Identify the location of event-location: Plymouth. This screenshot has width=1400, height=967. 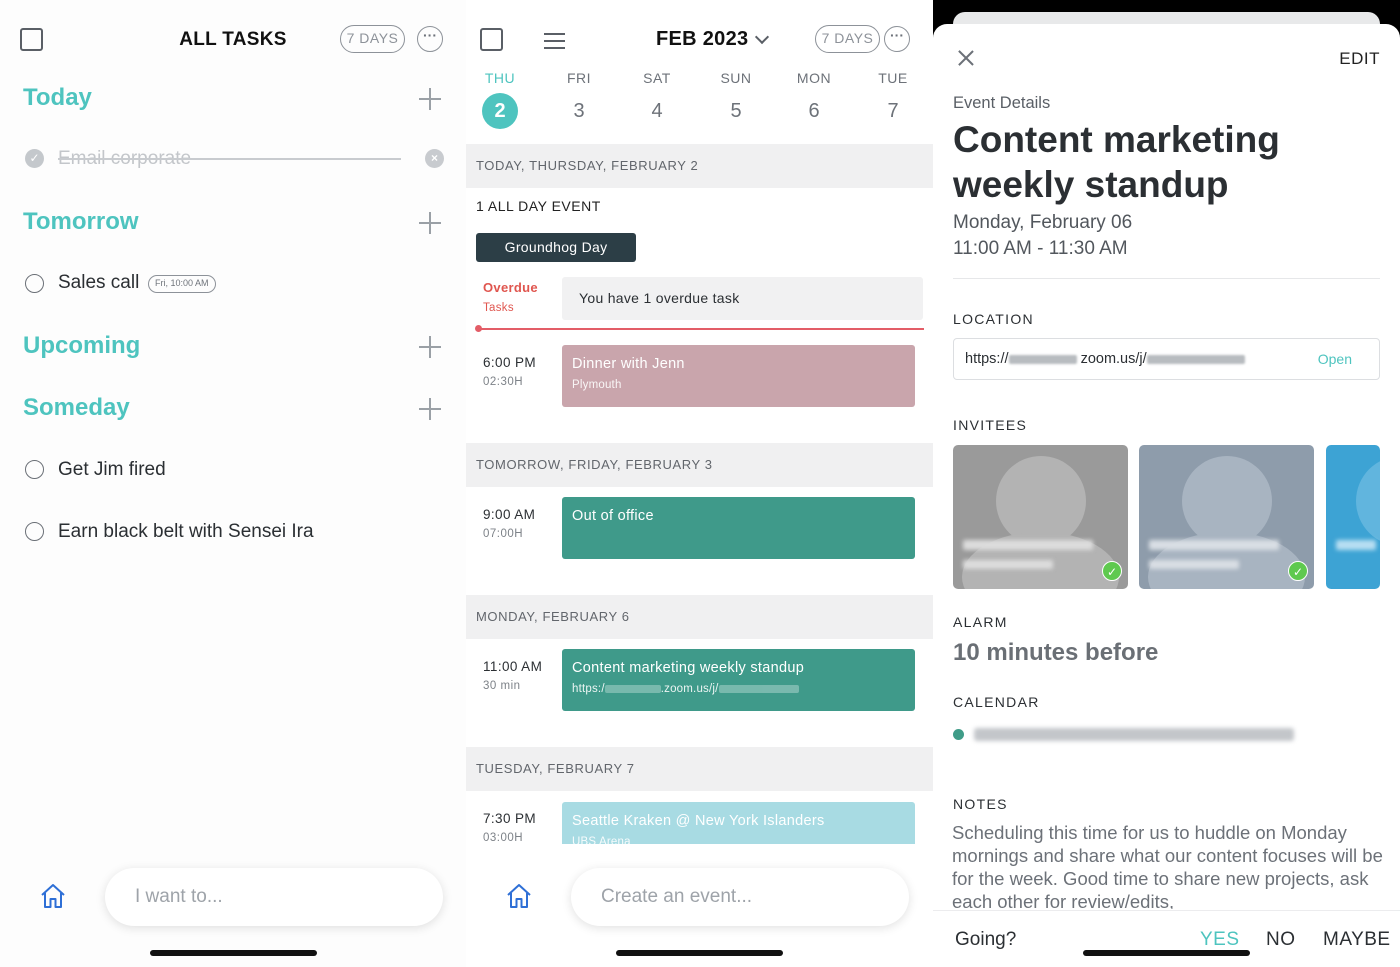
(597, 385).